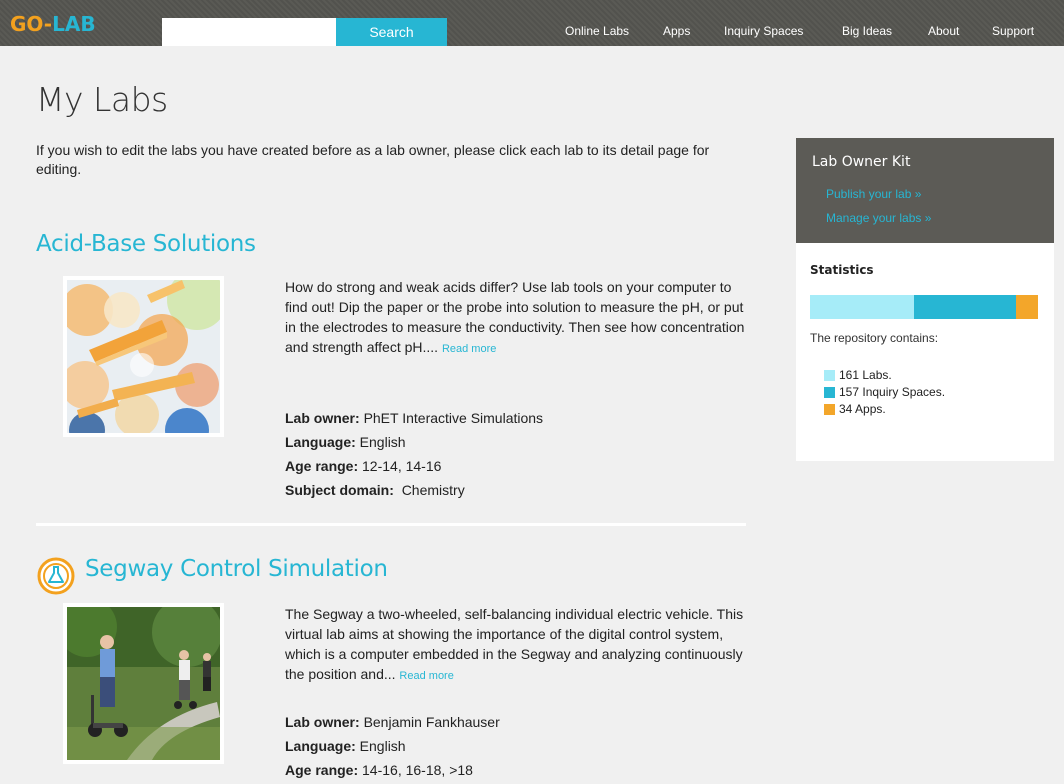  What do you see at coordinates (943, 31) in the screenshot?
I see `nav-about: About` at bounding box center [943, 31].